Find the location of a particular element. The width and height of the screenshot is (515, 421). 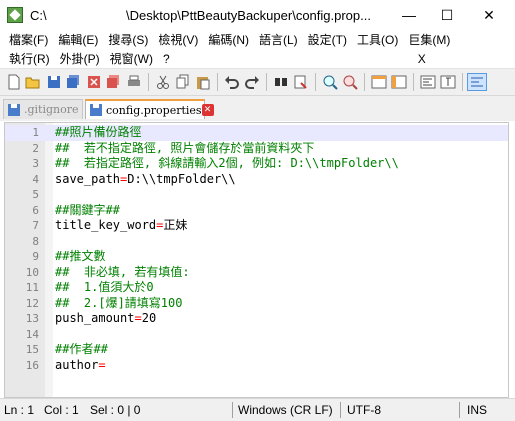

window-title: C:\ is located at coordinates (38, 15).